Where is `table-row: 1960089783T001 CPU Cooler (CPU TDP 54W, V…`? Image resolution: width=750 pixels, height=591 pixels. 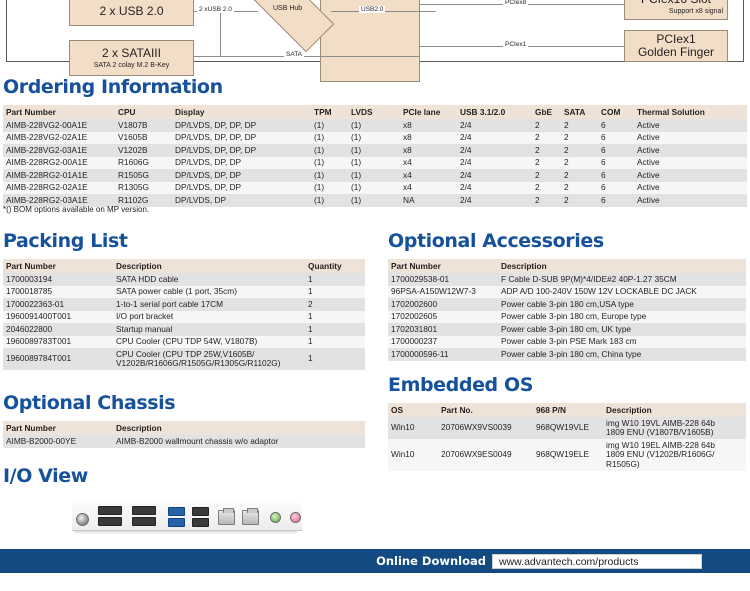 table-row: 1960089783T001 CPU Cooler (CPU TDP 54W, V… is located at coordinates (184, 342).